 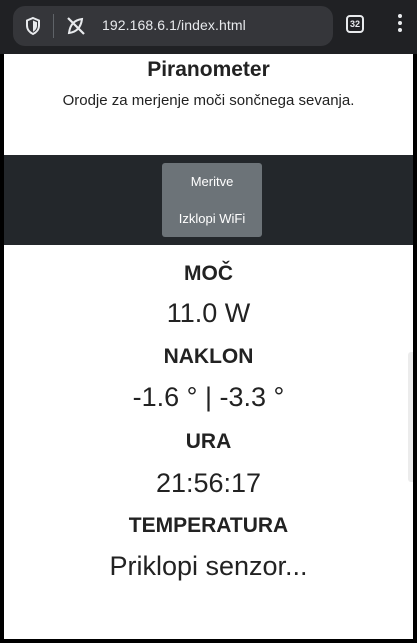 What do you see at coordinates (410, 417) in the screenshot?
I see `scrollbar` at bounding box center [410, 417].